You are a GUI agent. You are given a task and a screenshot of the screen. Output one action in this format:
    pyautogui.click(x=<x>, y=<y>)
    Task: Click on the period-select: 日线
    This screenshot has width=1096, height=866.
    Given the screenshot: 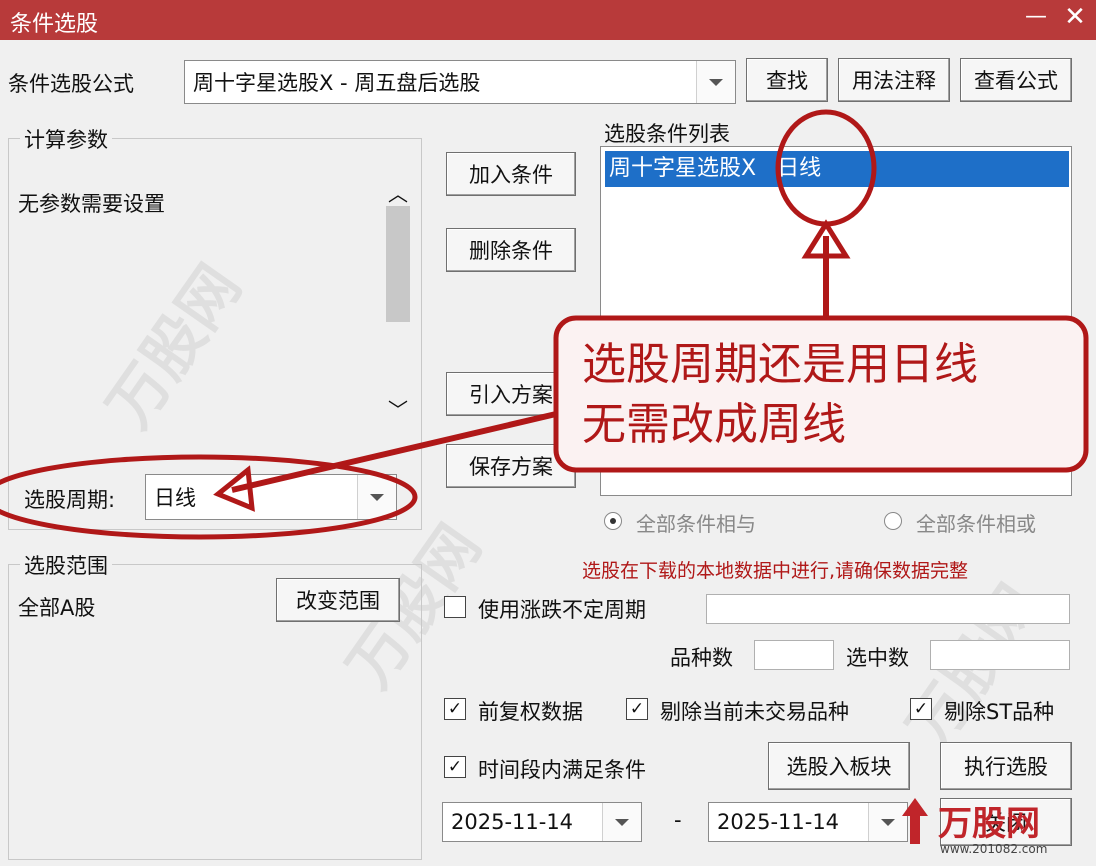 What is the action you would take?
    pyautogui.click(x=271, y=497)
    